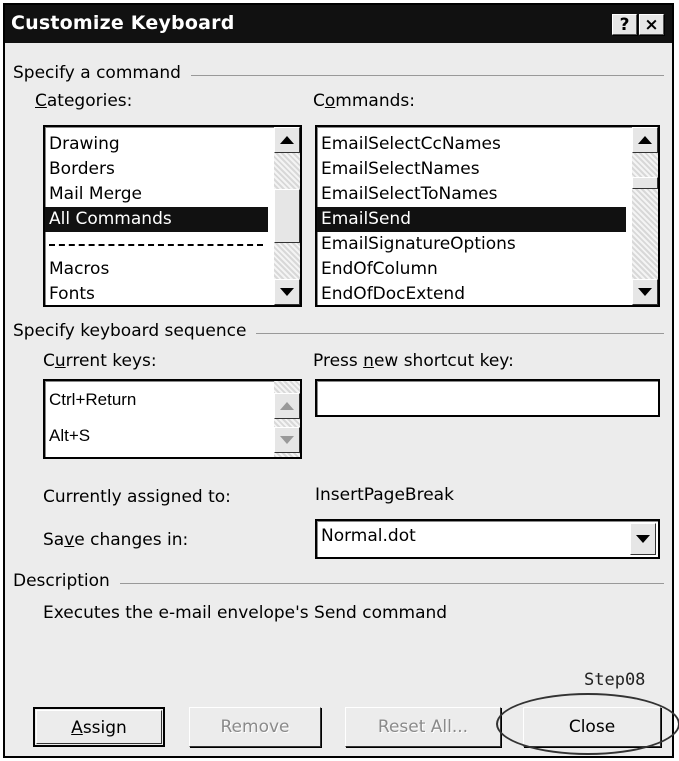 This screenshot has height=761, width=679. Describe the element at coordinates (364, 101) in the screenshot. I see `commands-label: Commands:` at that location.